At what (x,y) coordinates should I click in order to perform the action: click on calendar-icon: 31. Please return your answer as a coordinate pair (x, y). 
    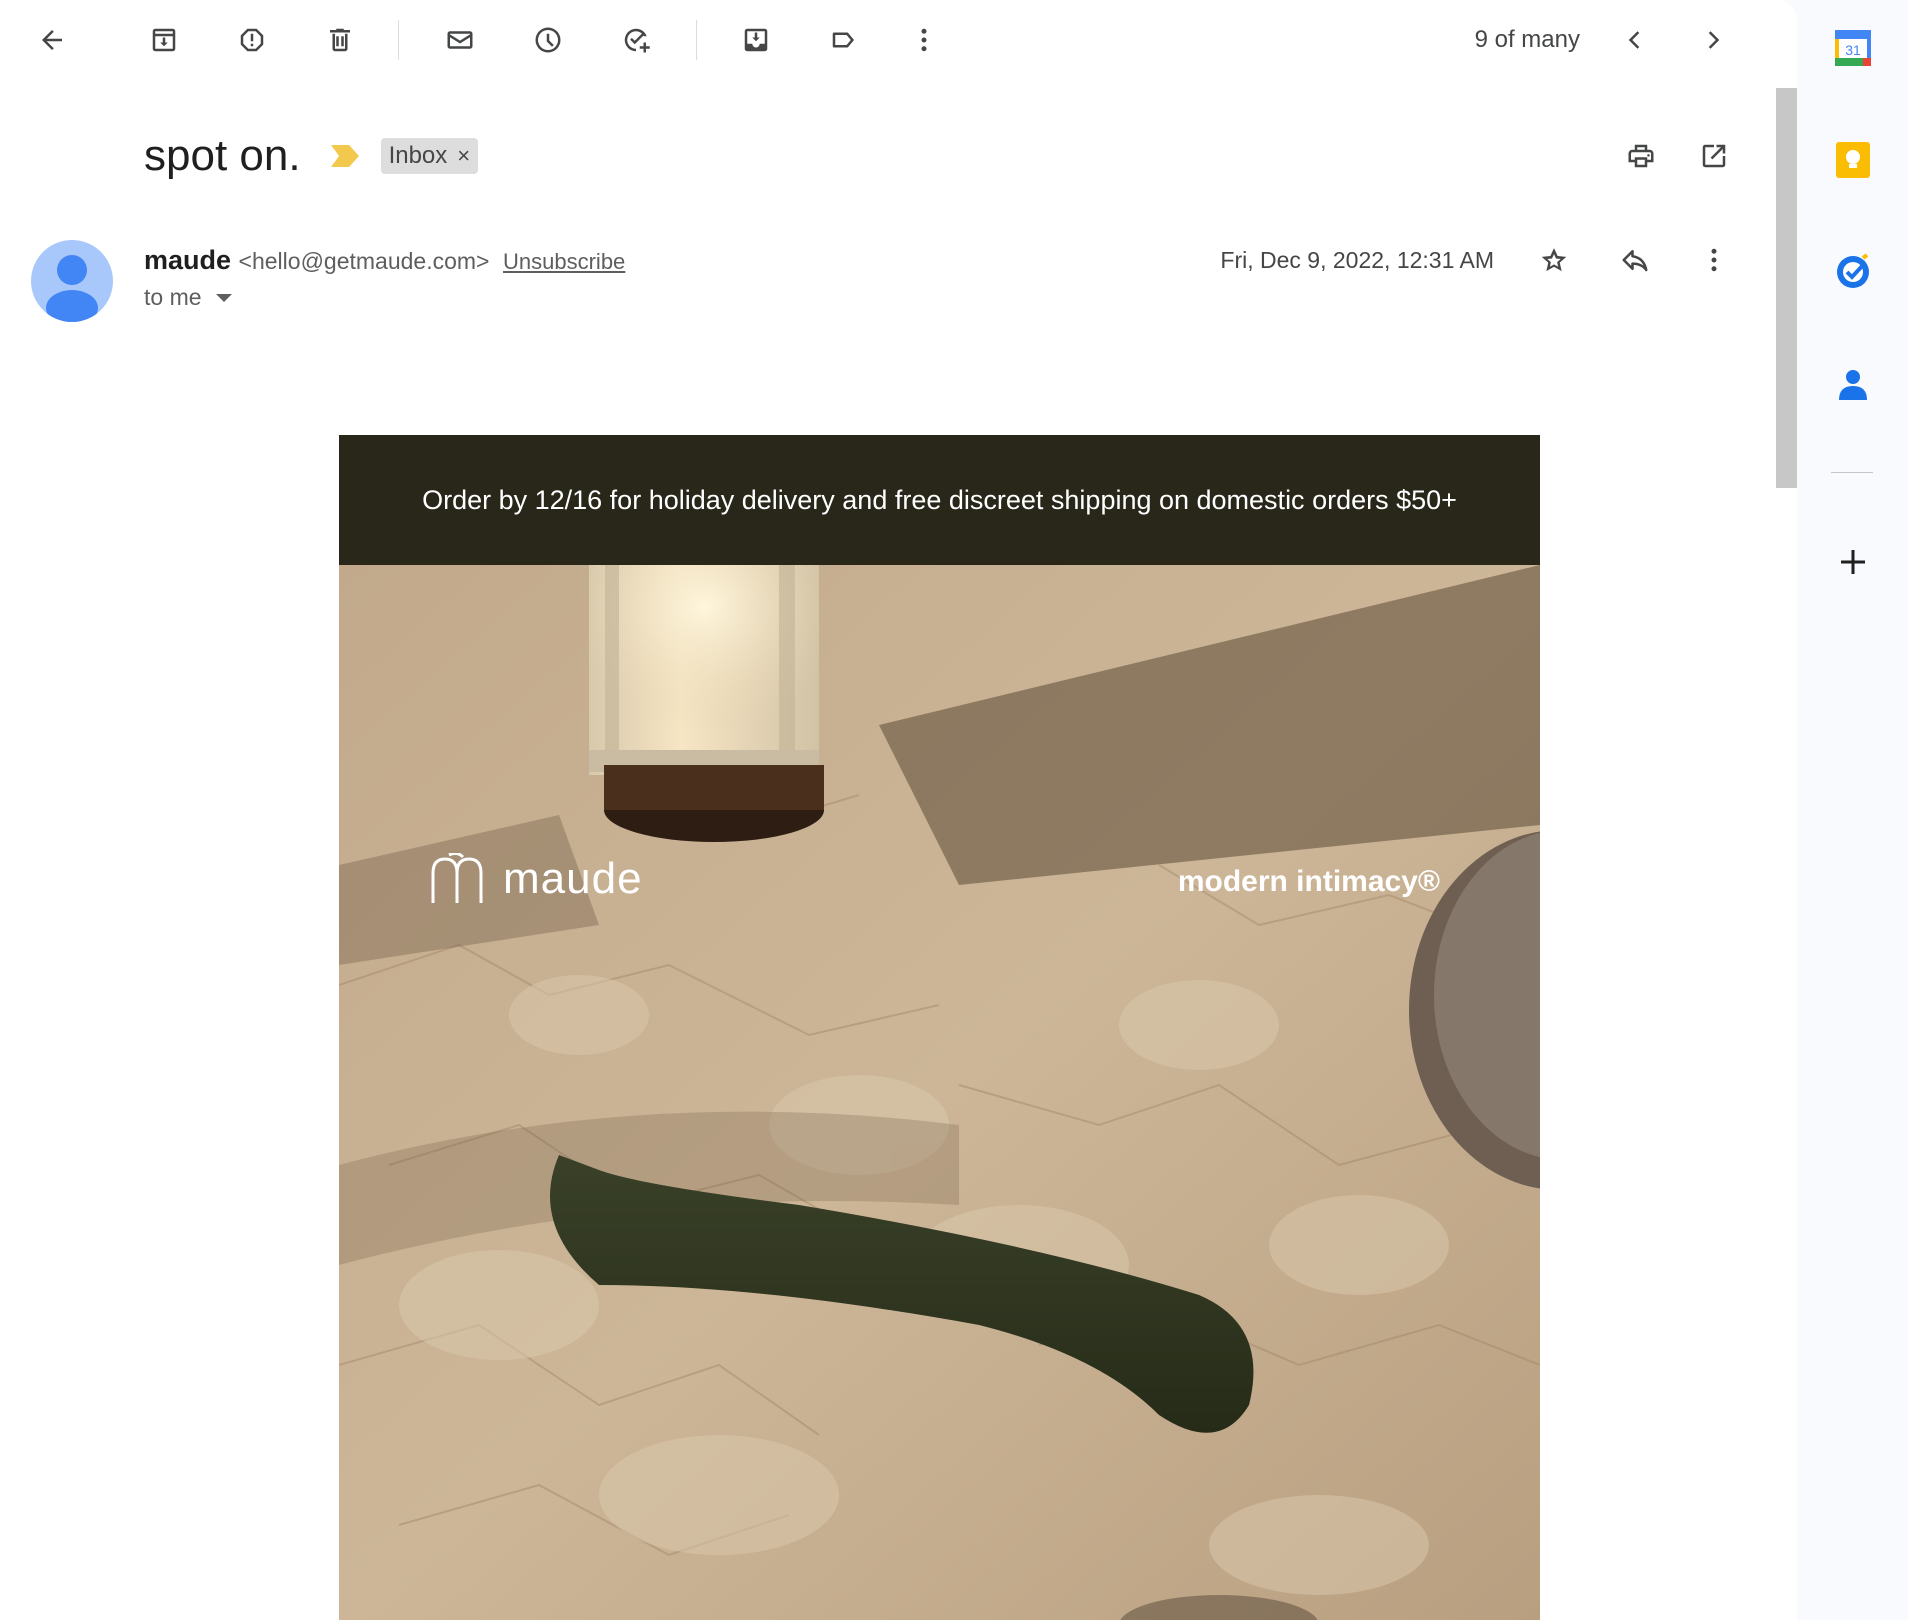
    Looking at the image, I should click on (1853, 48).